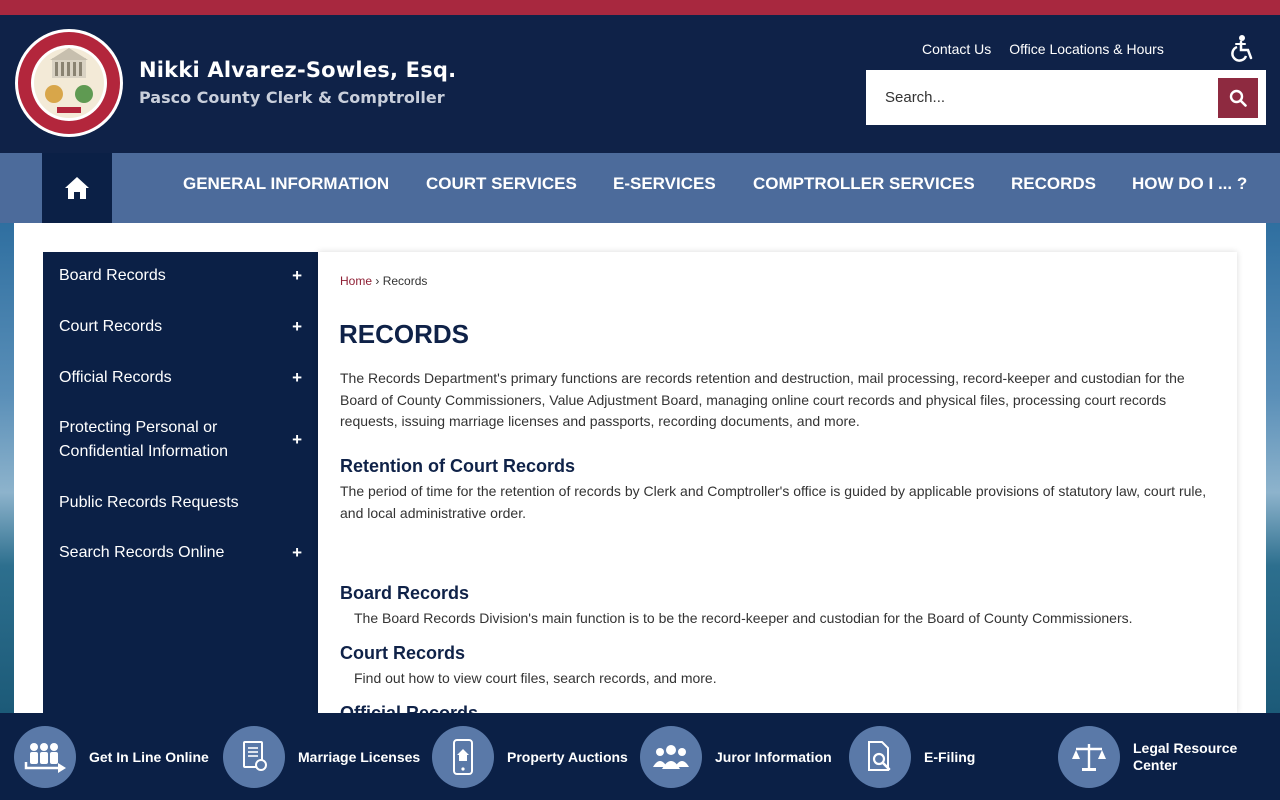 This screenshot has height=800, width=1280. I want to click on contact-us-link: Contact Us, so click(956, 49).